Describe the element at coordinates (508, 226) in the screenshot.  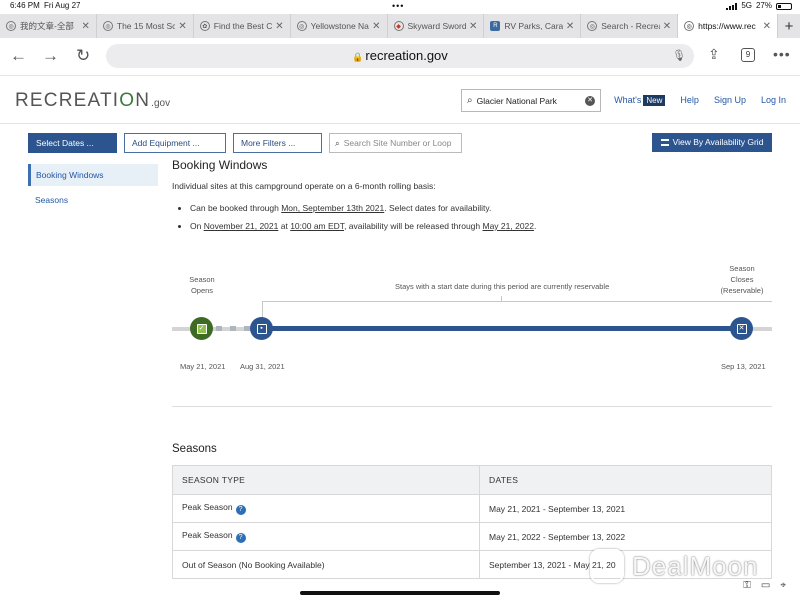
I see `release-through-date: May 21, 2022` at that location.